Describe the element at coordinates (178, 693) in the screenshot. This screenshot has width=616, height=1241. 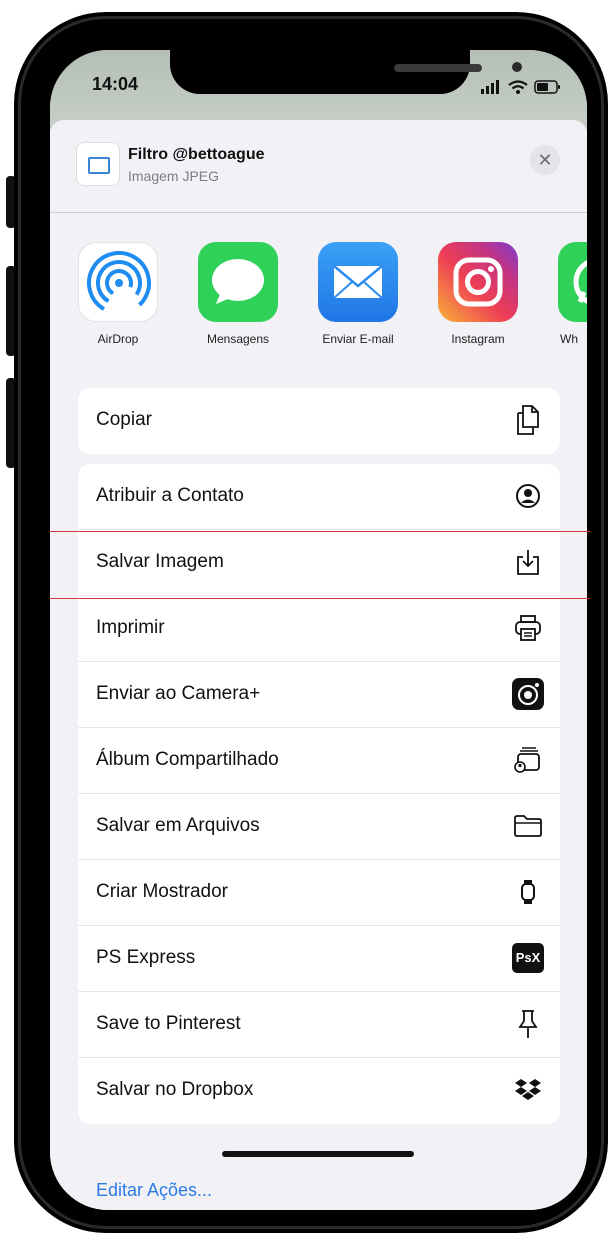
I see `action-label: Enviar ao Camera+` at that location.